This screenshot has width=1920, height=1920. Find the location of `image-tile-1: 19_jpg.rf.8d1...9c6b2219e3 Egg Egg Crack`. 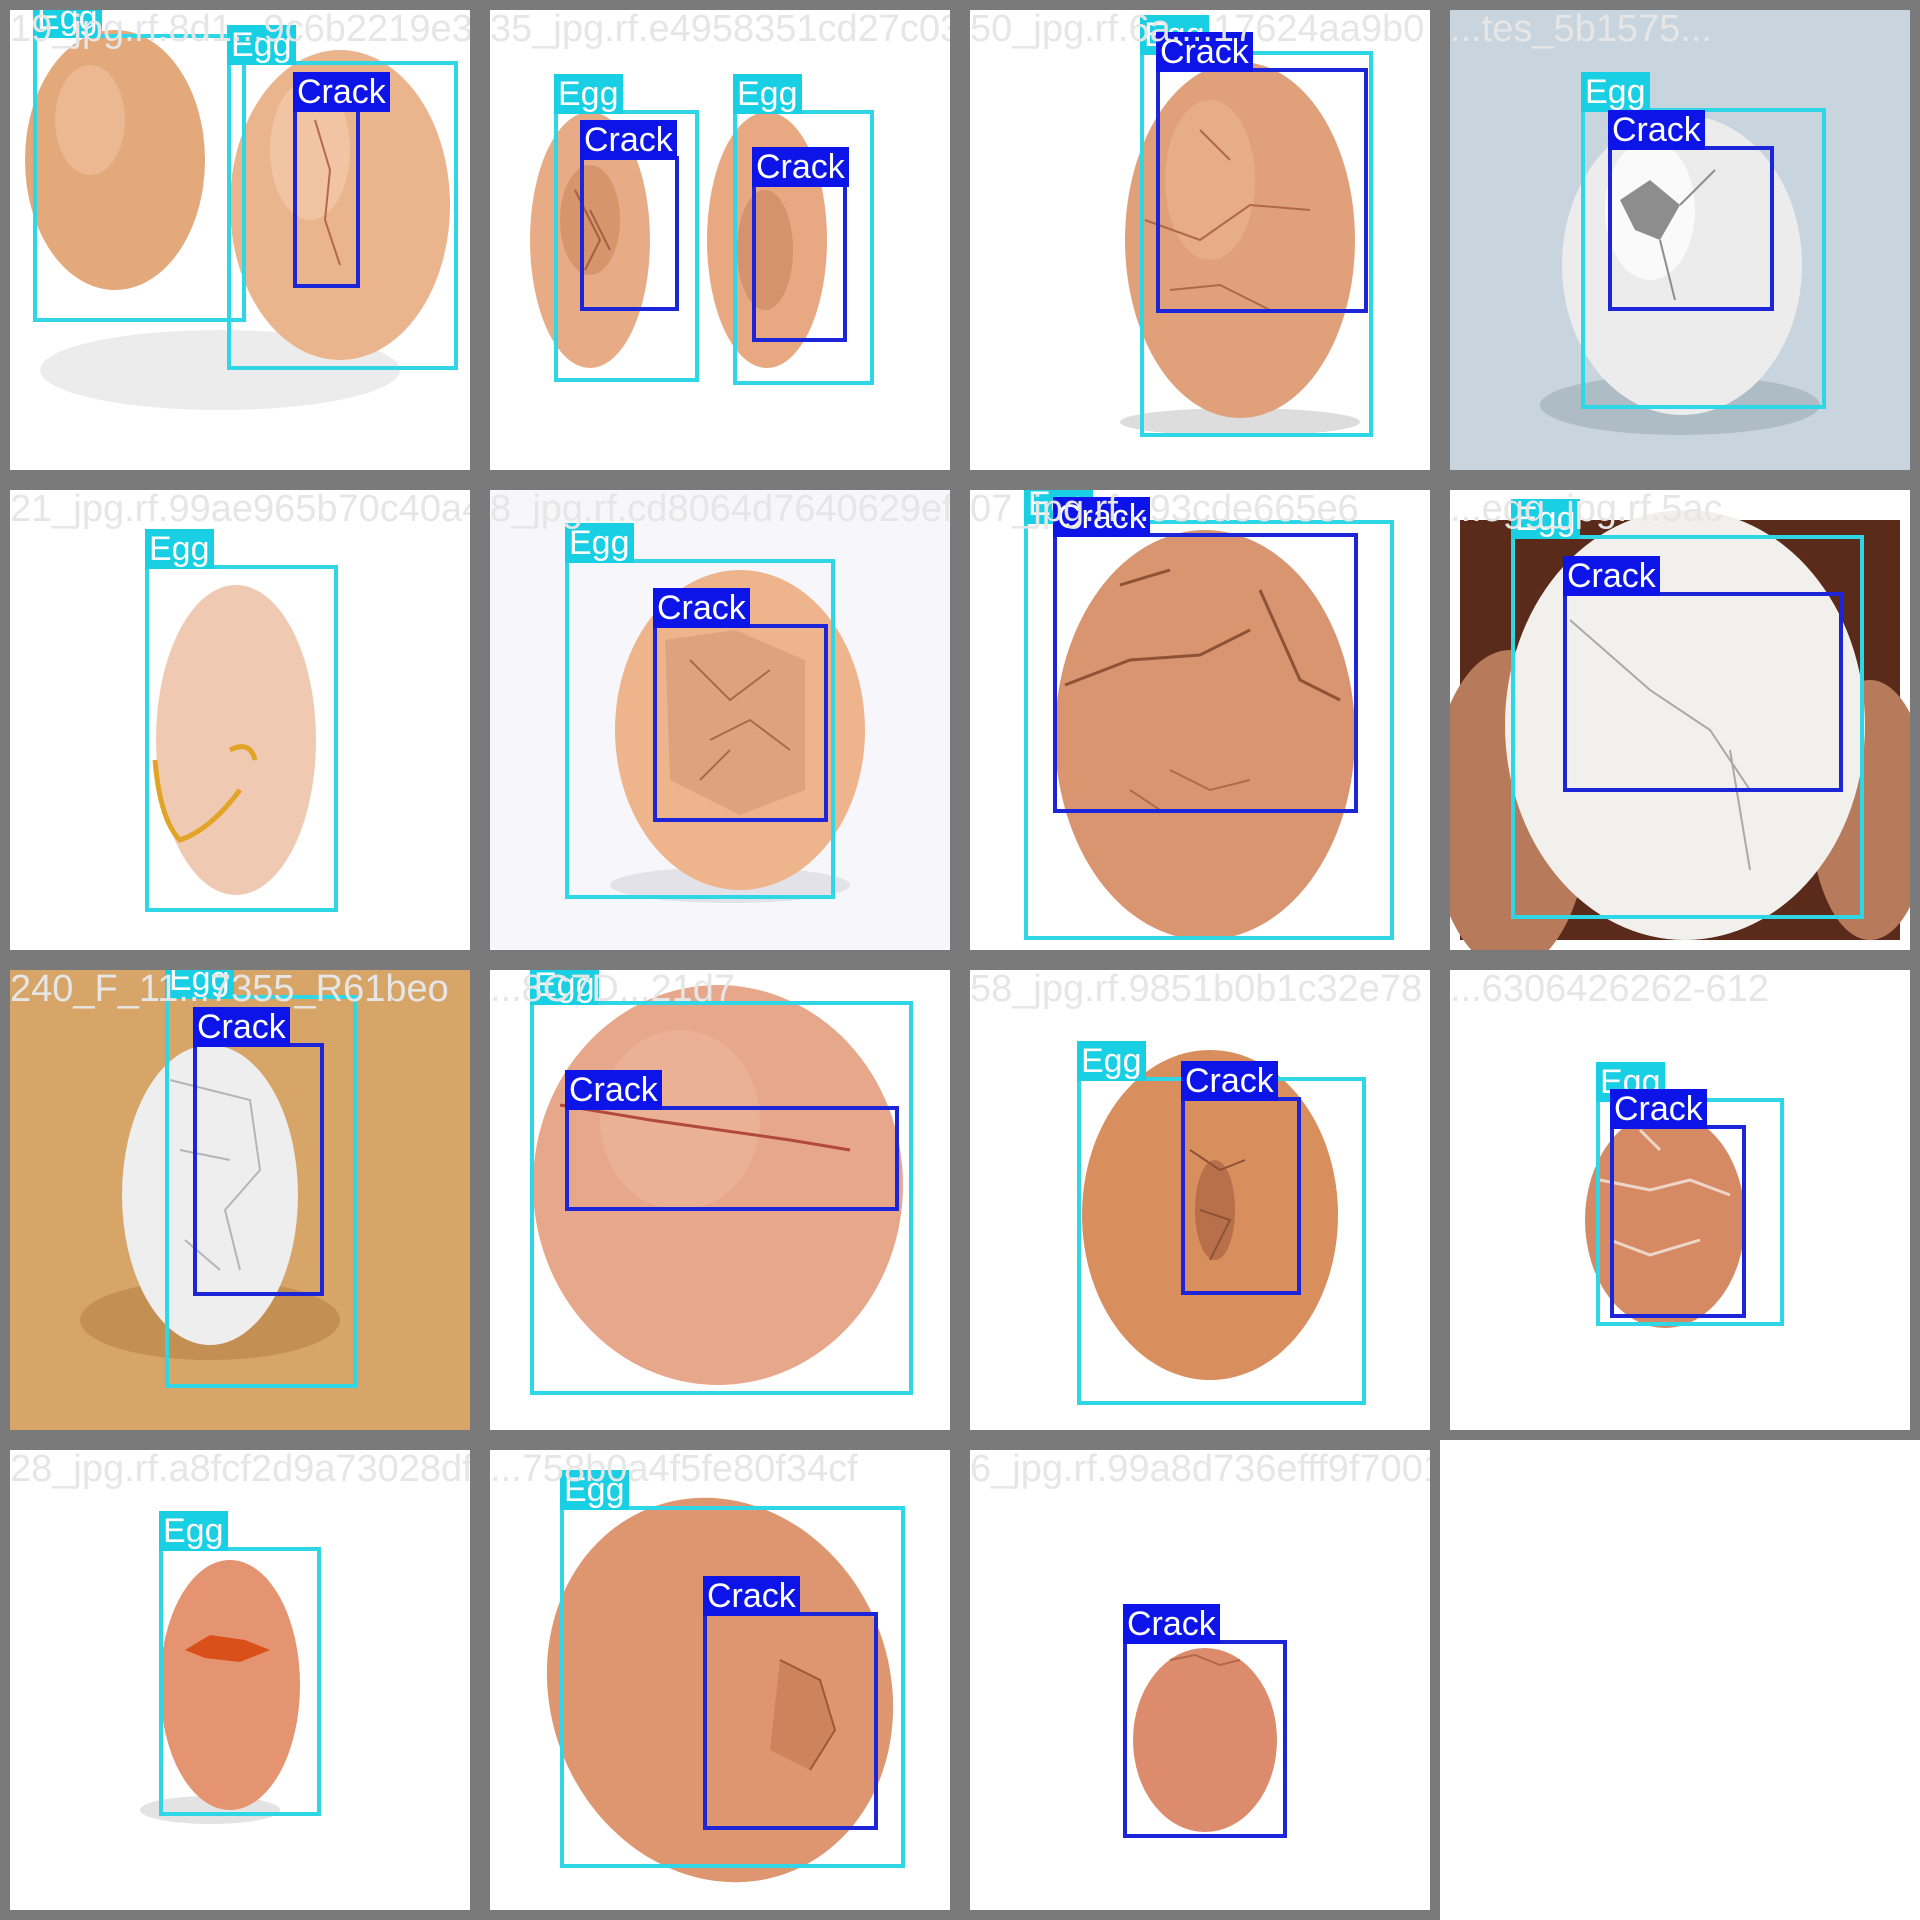

image-tile-1: 19_jpg.rf.8d1...9c6b2219e3 Egg Egg Crack is located at coordinates (240, 240).